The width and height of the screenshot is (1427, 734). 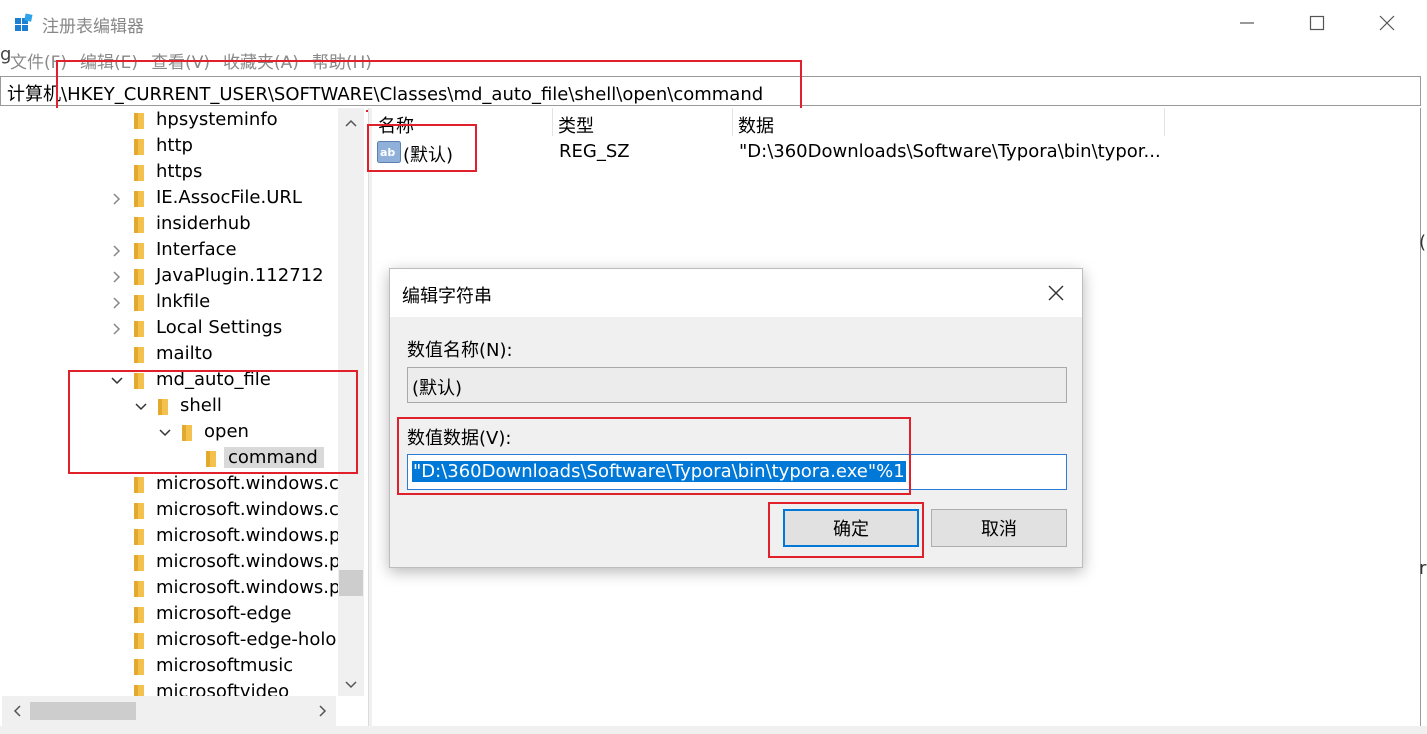 I want to click on close-button, so click(x=1387, y=23).